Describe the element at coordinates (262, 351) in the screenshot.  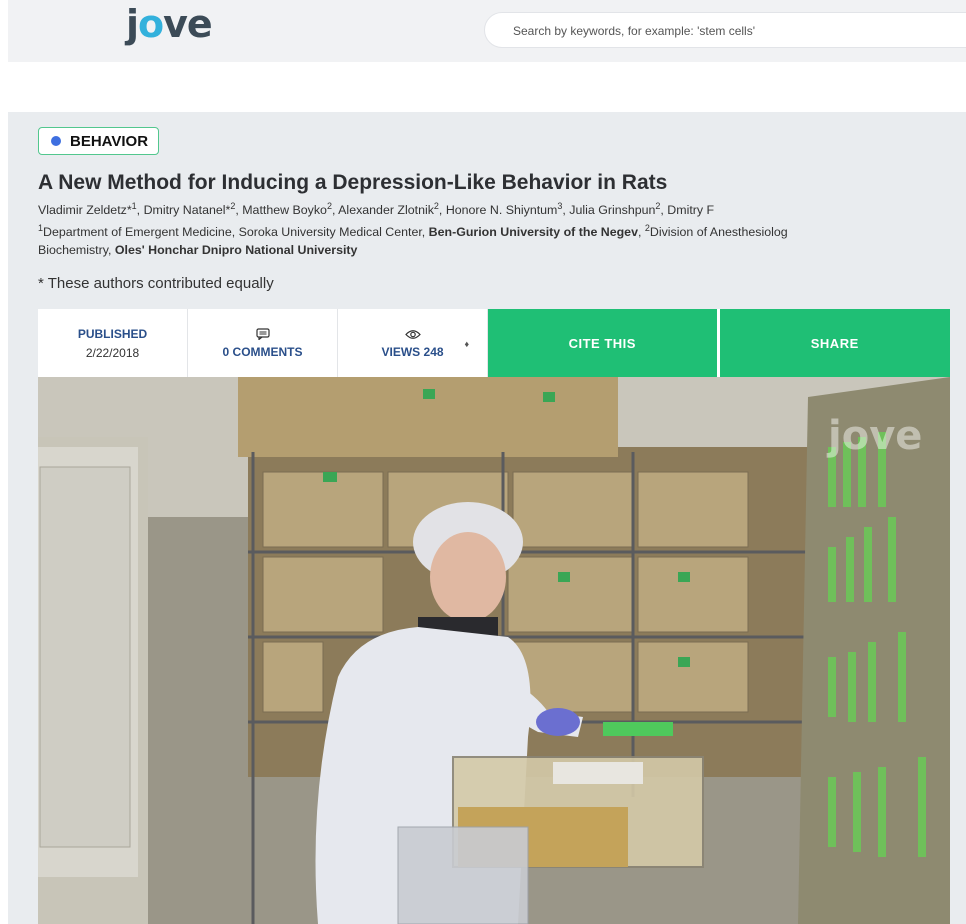
I see `comments-label: 0 COMMENTS` at that location.